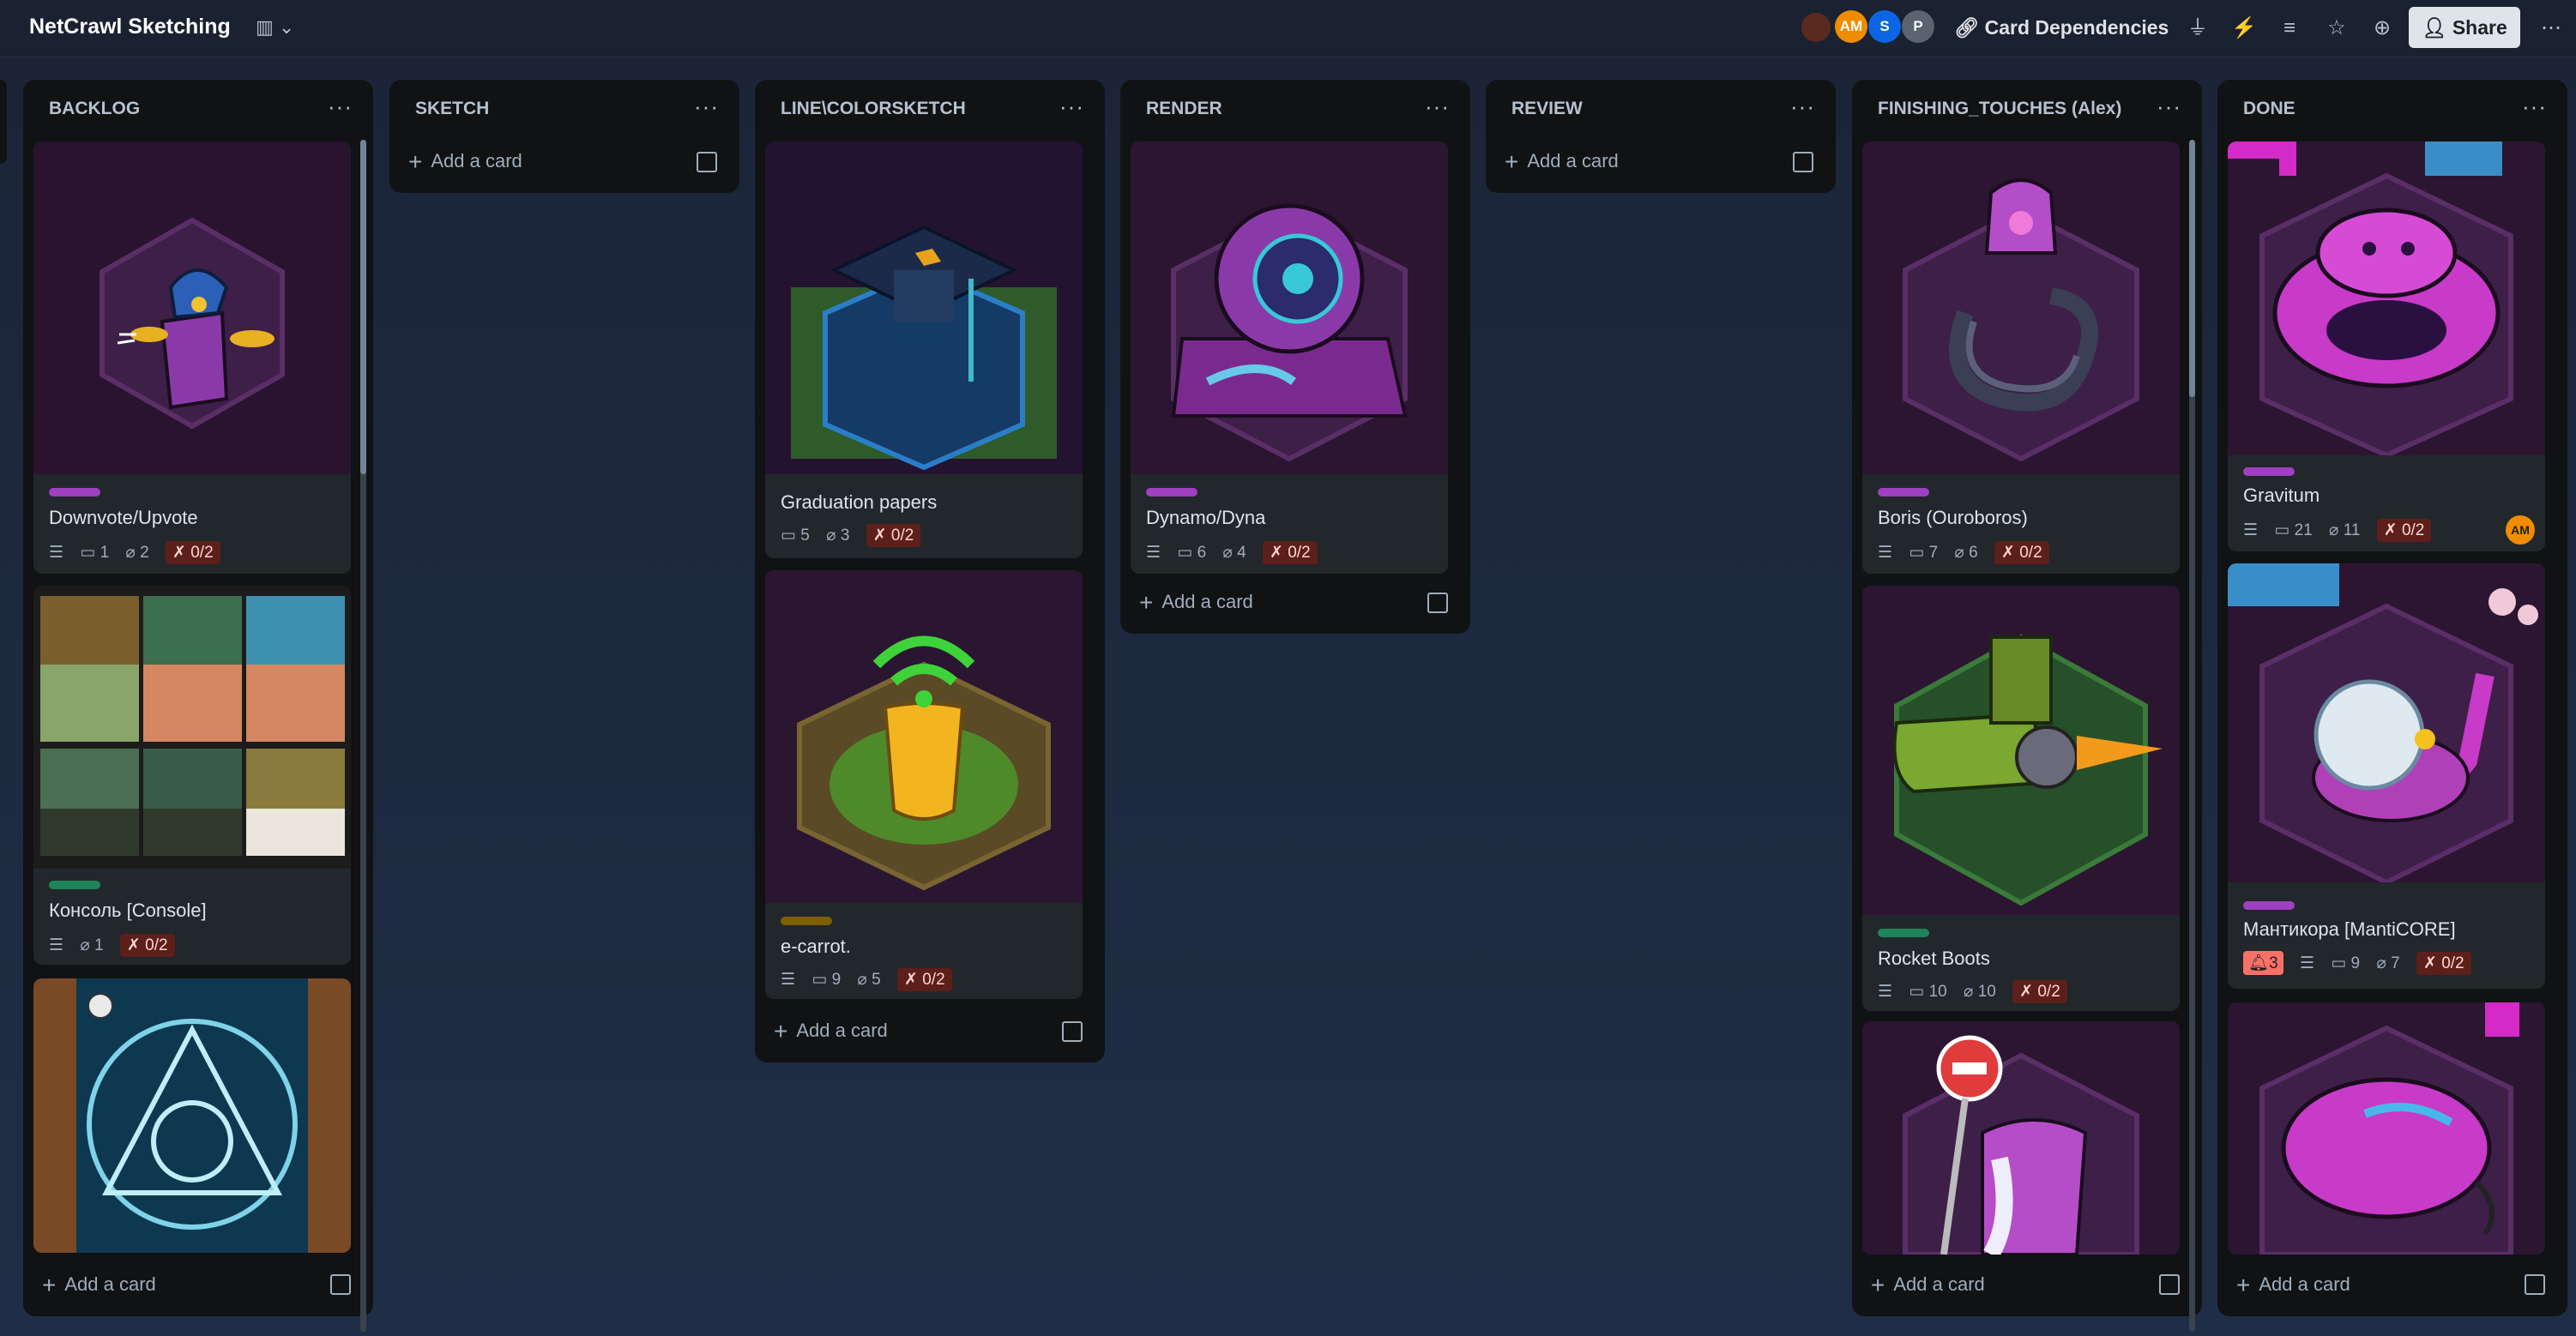 Image resolution: width=2576 pixels, height=1336 pixels. Describe the element at coordinates (1206, 517) in the screenshot. I see `card-title: Dynamo/Dyna` at that location.